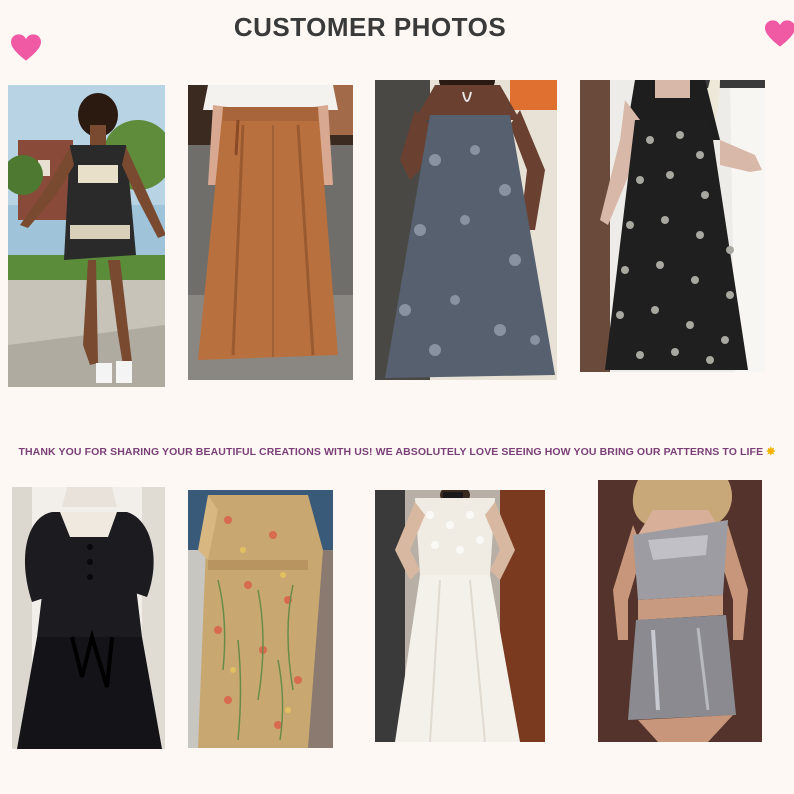 This screenshot has width=794, height=794. What do you see at coordinates (460, 616) in the screenshot?
I see `customer-photo-white-lace-gown` at bounding box center [460, 616].